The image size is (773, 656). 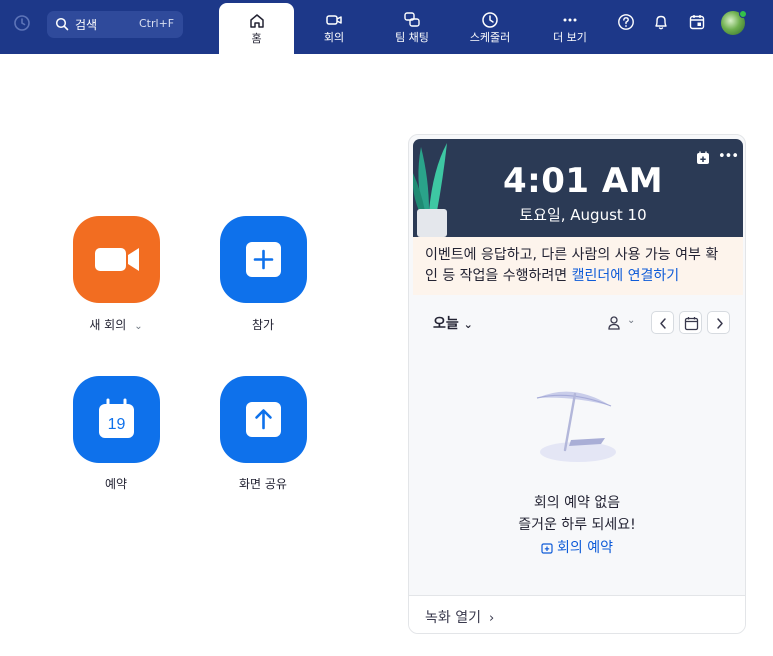 I want to click on new-meeting-button, so click(x=116, y=259).